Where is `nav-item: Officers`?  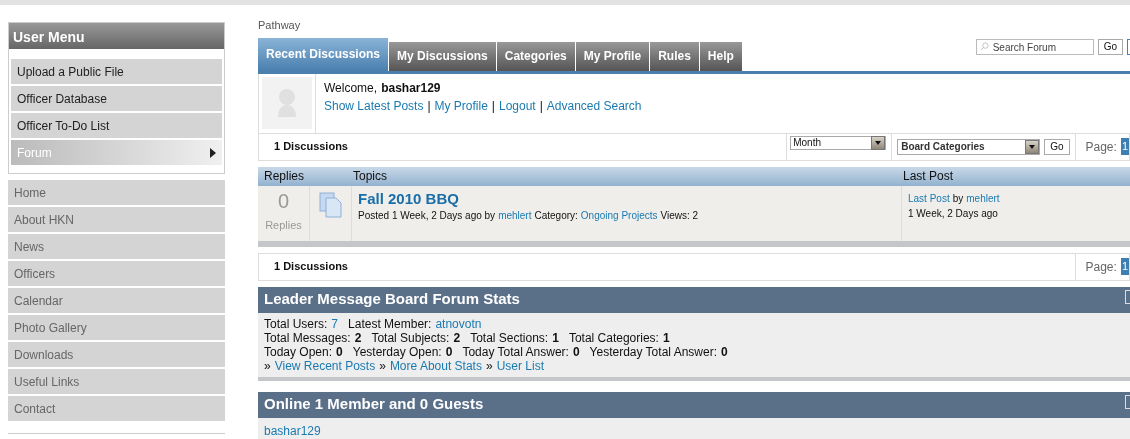 nav-item: Officers is located at coordinates (116, 273).